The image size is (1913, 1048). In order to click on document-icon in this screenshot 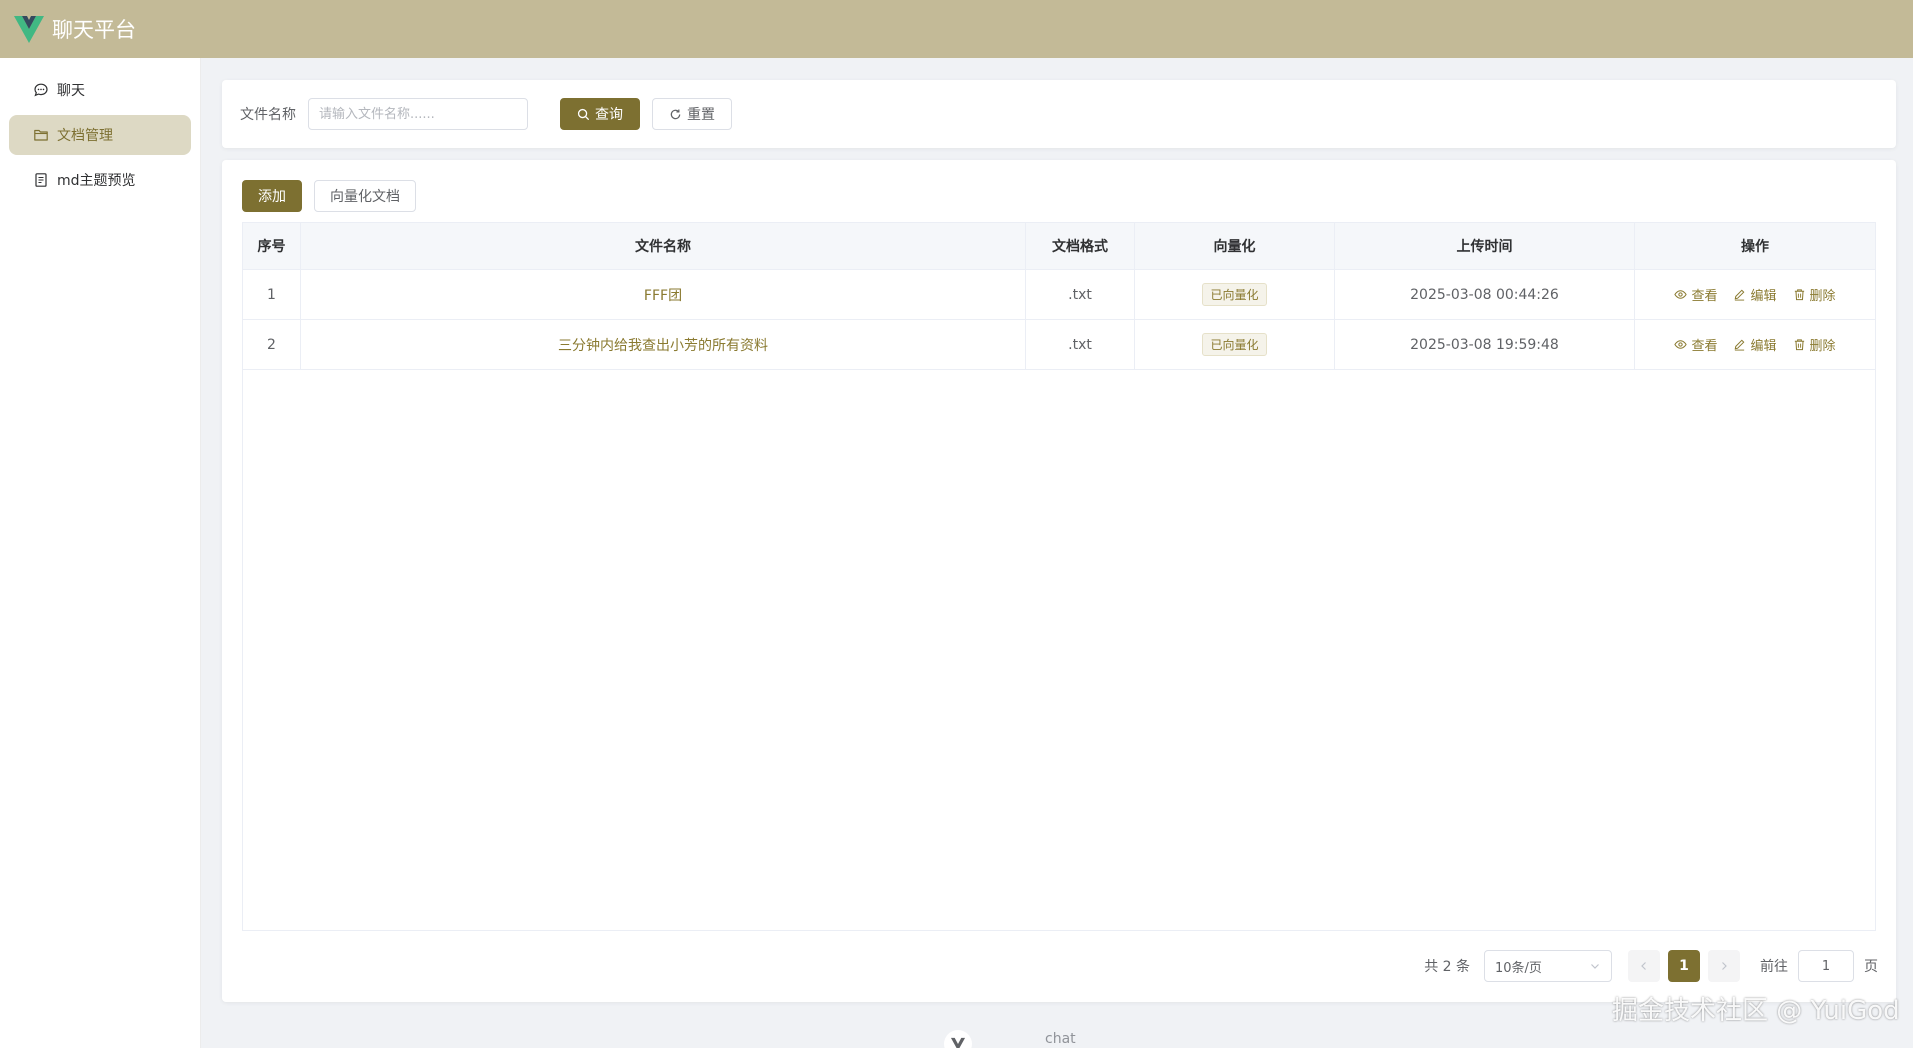, I will do `click(41, 180)`.